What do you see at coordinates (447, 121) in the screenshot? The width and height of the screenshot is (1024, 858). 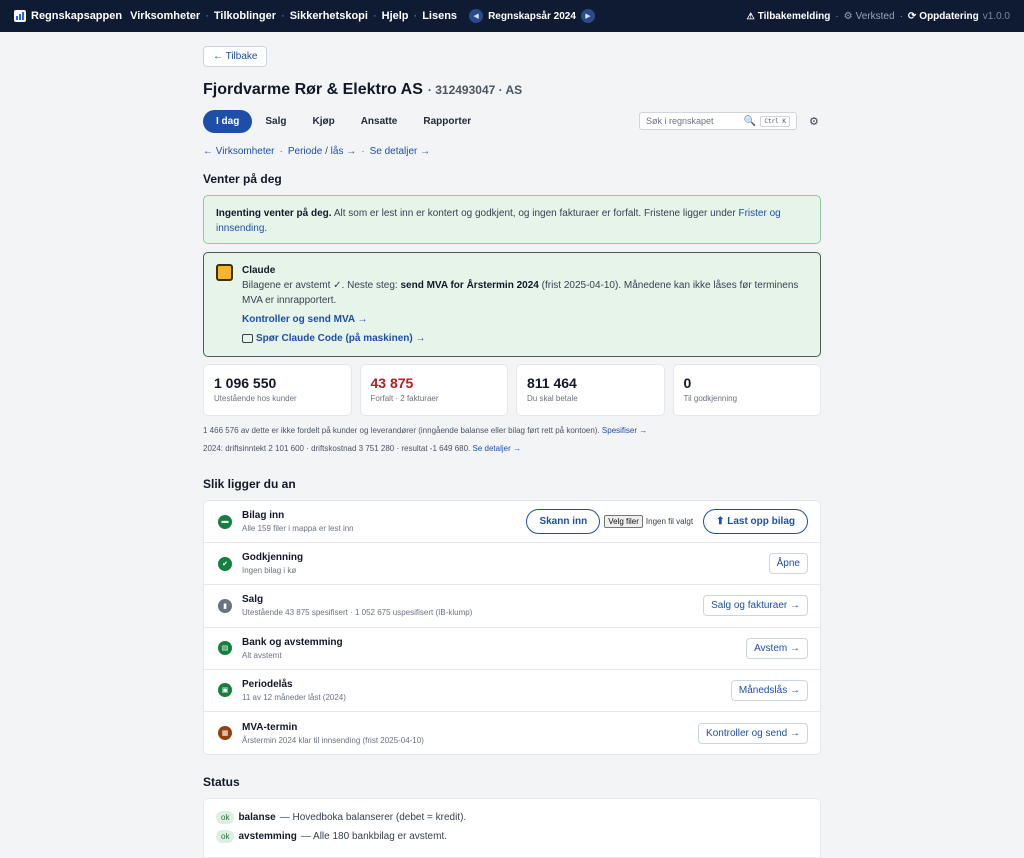 I see `tab-rapporter: Rapporter` at bounding box center [447, 121].